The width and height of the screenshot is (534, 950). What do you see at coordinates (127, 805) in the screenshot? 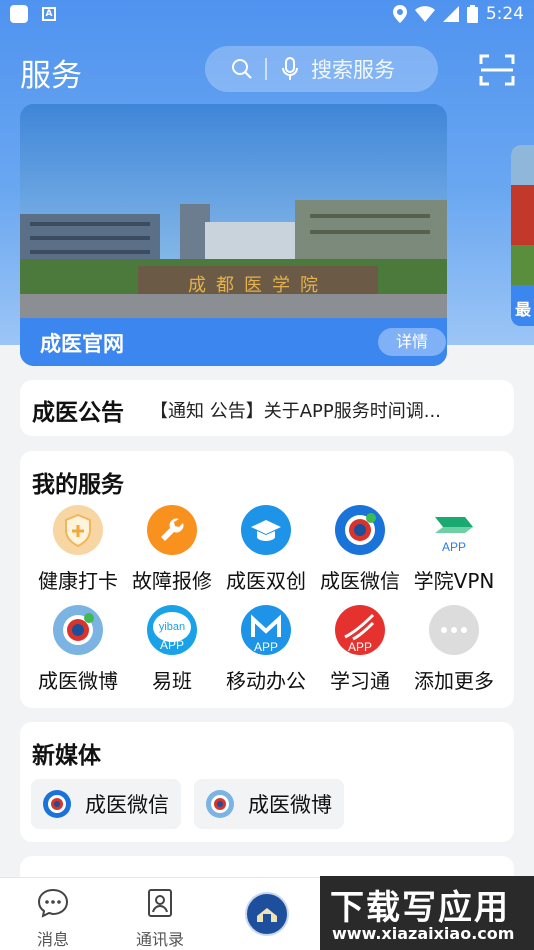
I see `media-chip-label: 成医微信` at bounding box center [127, 805].